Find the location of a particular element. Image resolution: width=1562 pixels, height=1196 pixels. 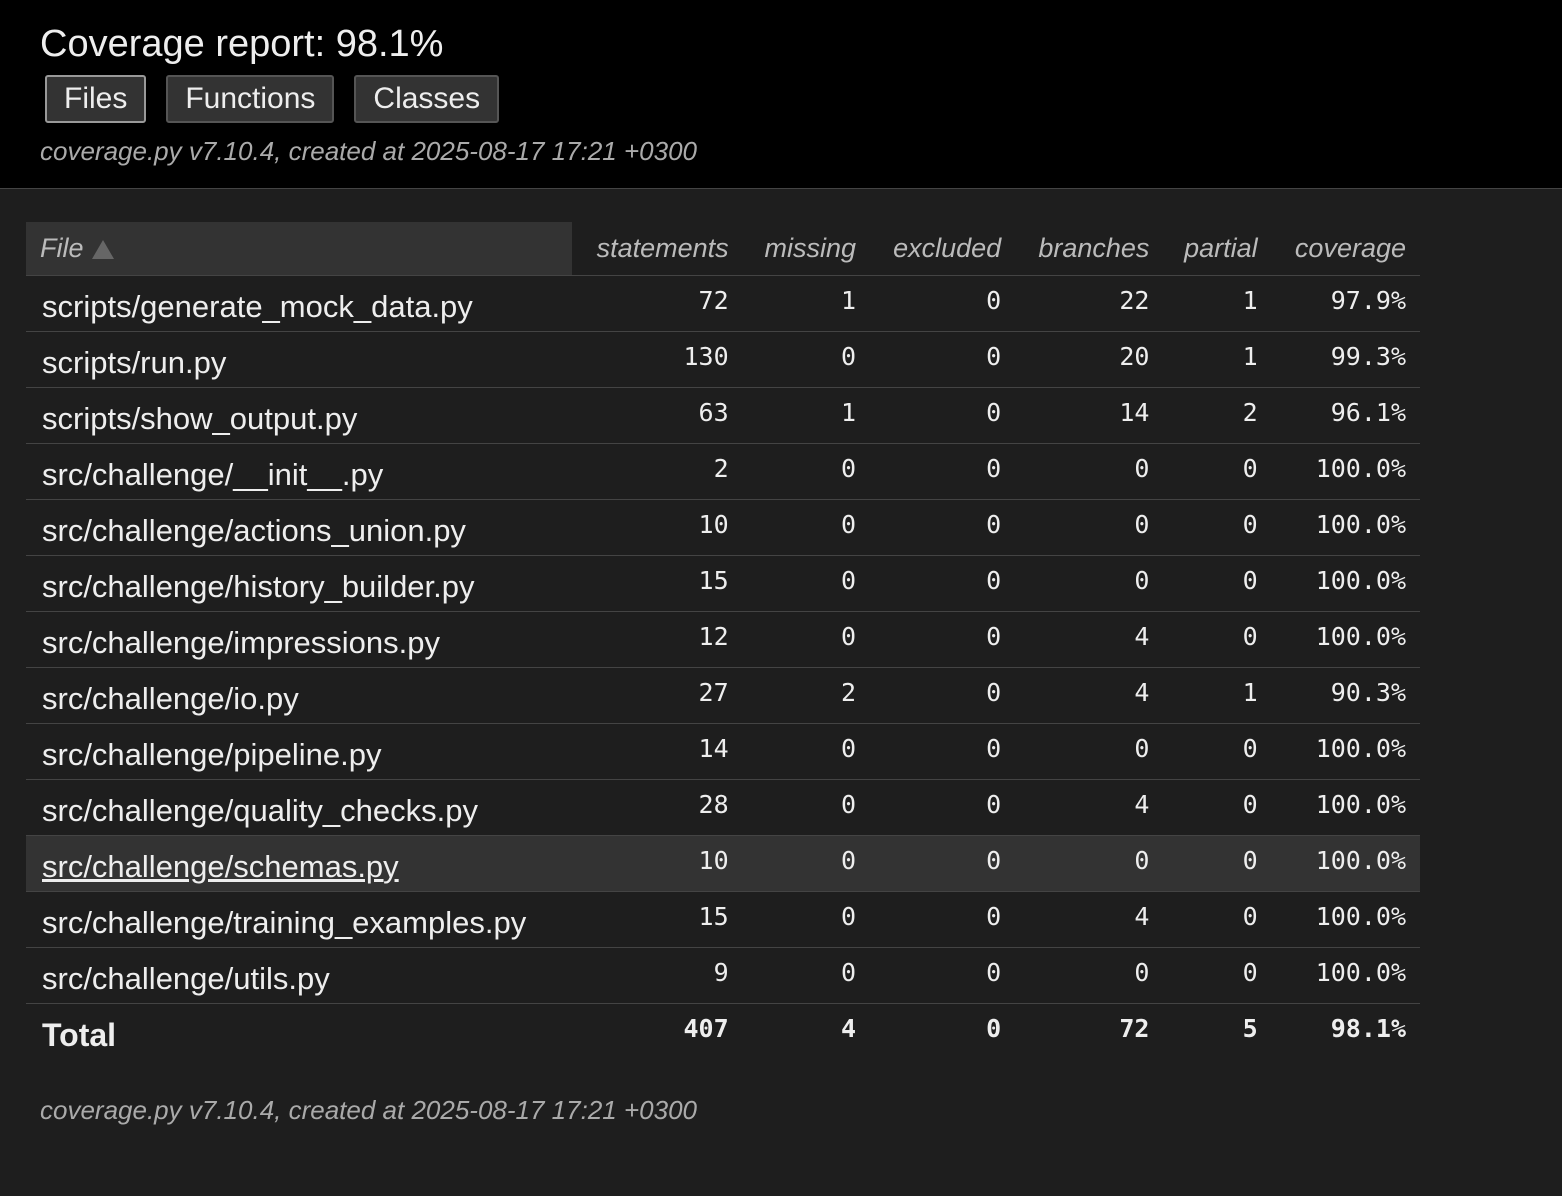

file-cell: src/challenge/__init__.py is located at coordinates (299, 470).